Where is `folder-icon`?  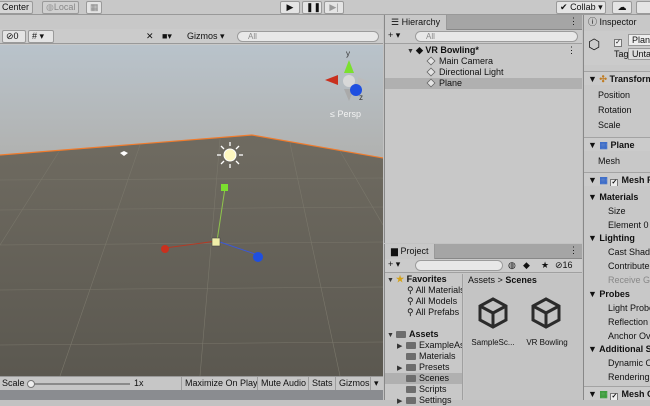
folder-icon is located at coordinates (411, 389).